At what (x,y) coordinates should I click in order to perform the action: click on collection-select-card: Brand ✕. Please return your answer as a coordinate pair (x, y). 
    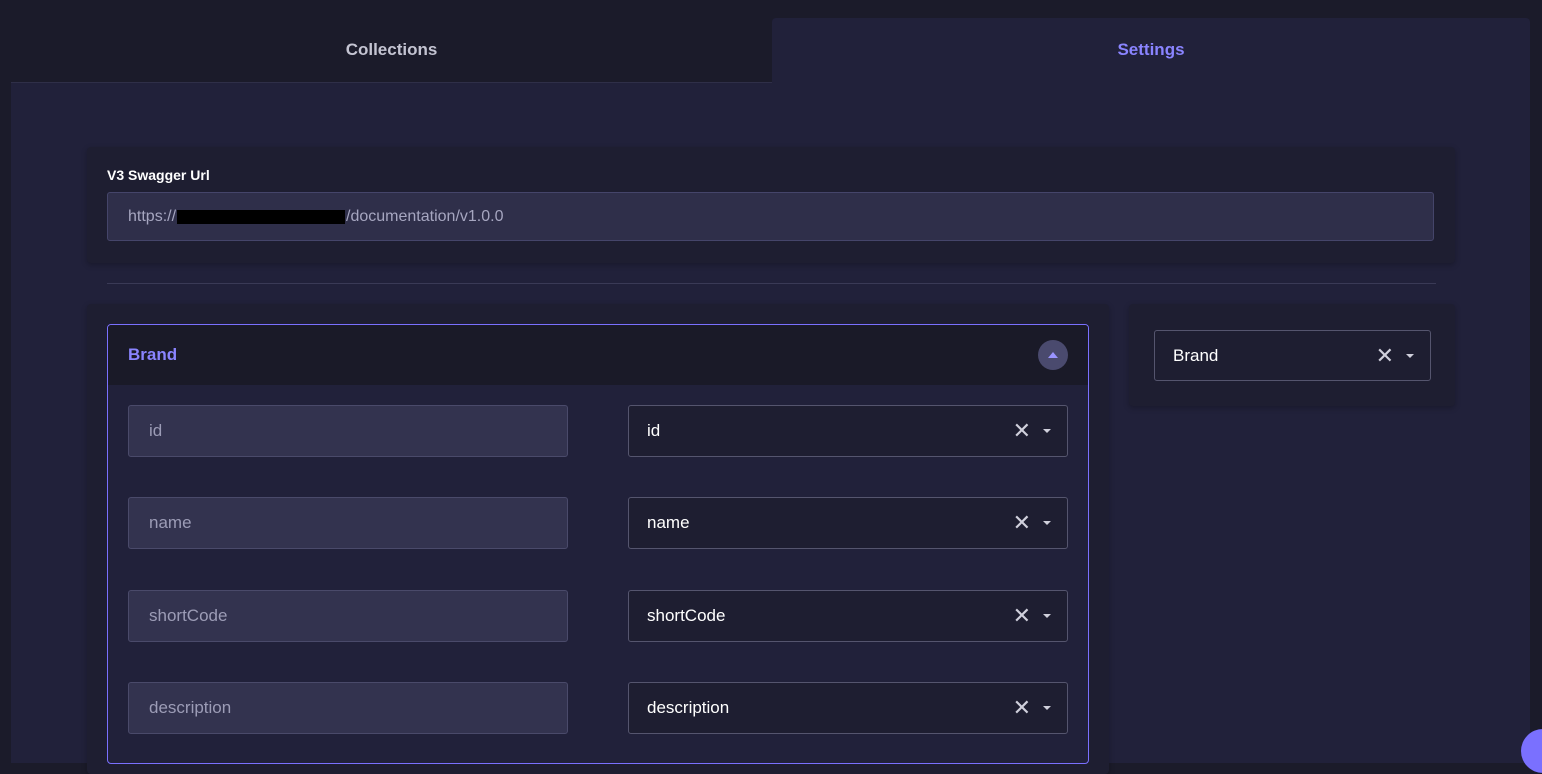
    Looking at the image, I should click on (1292, 355).